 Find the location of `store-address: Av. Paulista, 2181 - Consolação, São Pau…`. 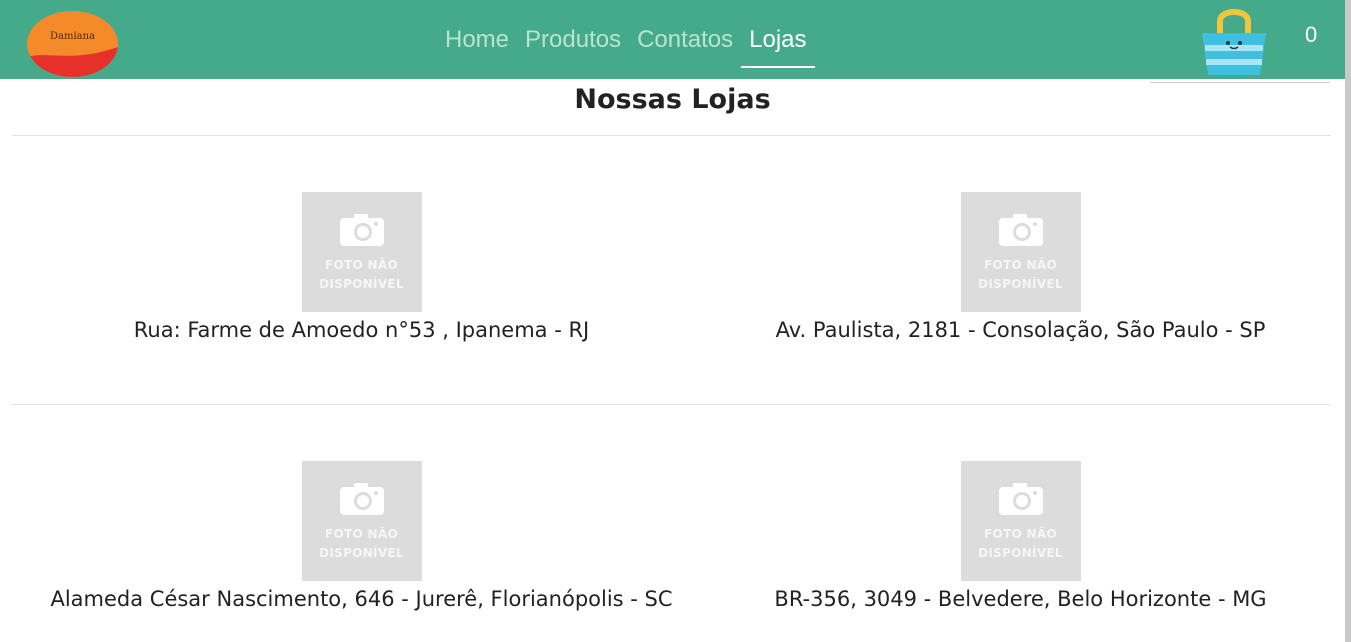

store-address: Av. Paulista, 2181 - Consolação, São Pau… is located at coordinates (1020, 330).